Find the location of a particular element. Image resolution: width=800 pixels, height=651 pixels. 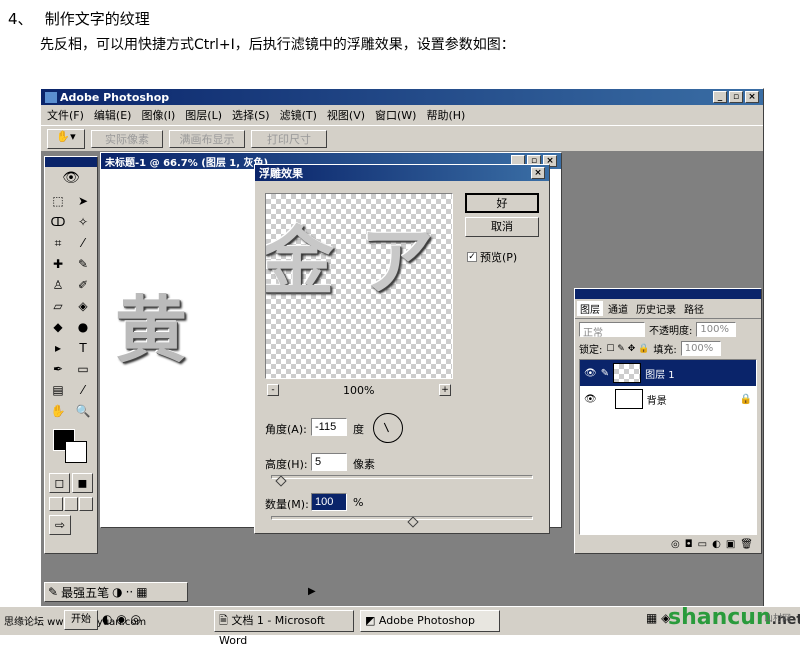

dialog-titlebar: 浮雕效果 × is located at coordinates (402, 173).